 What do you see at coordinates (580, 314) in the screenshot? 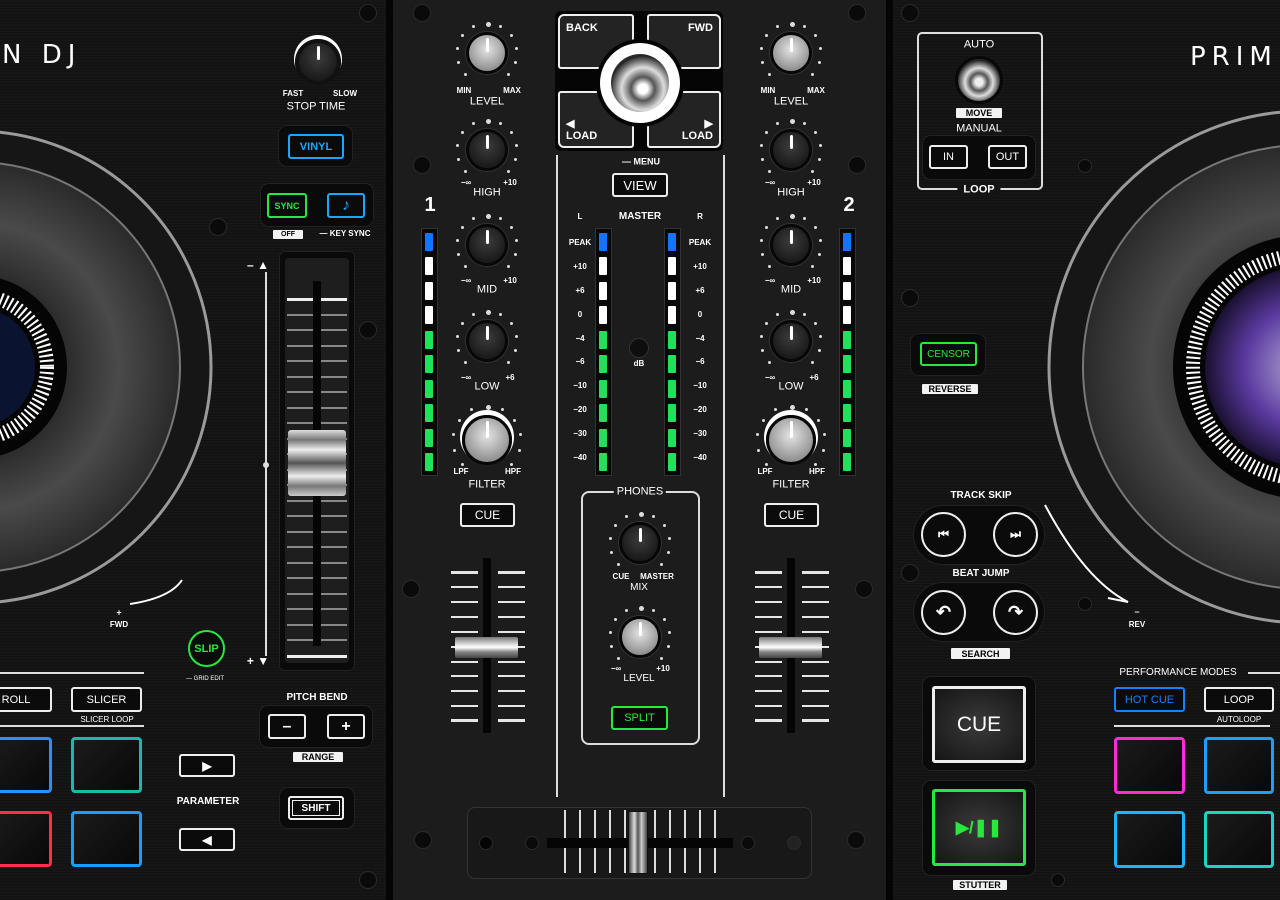
I see `meter-scale-label-left: 0` at bounding box center [580, 314].